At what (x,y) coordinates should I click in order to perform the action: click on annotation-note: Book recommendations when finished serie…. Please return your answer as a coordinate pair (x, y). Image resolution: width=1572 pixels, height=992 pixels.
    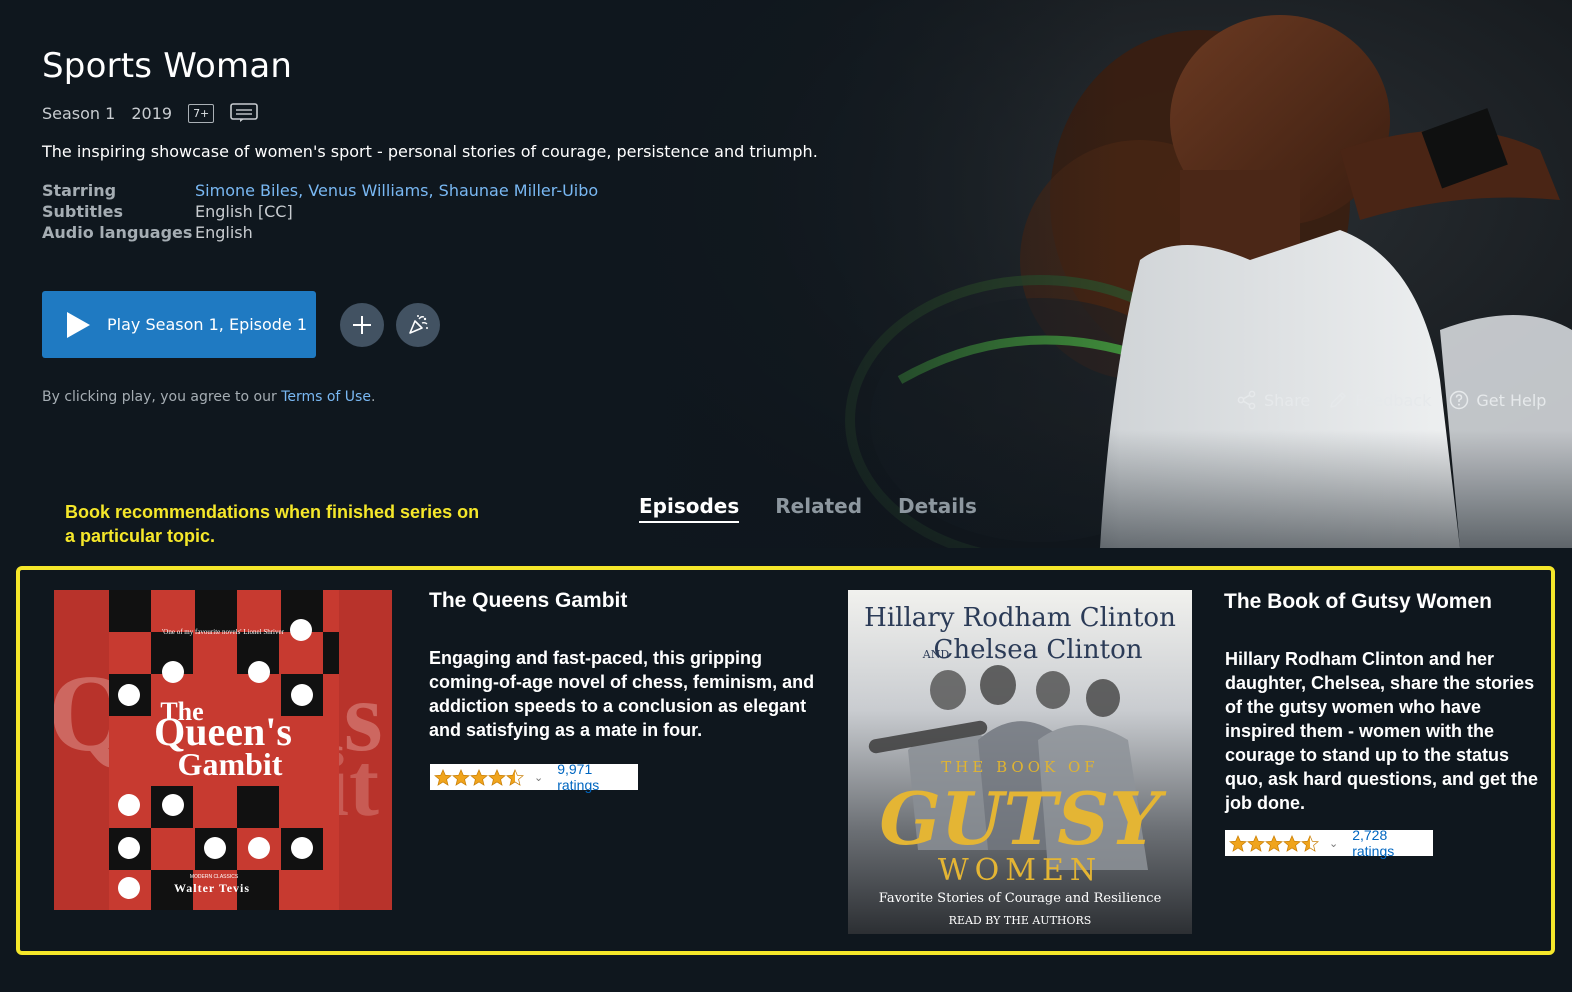
    Looking at the image, I should click on (272, 524).